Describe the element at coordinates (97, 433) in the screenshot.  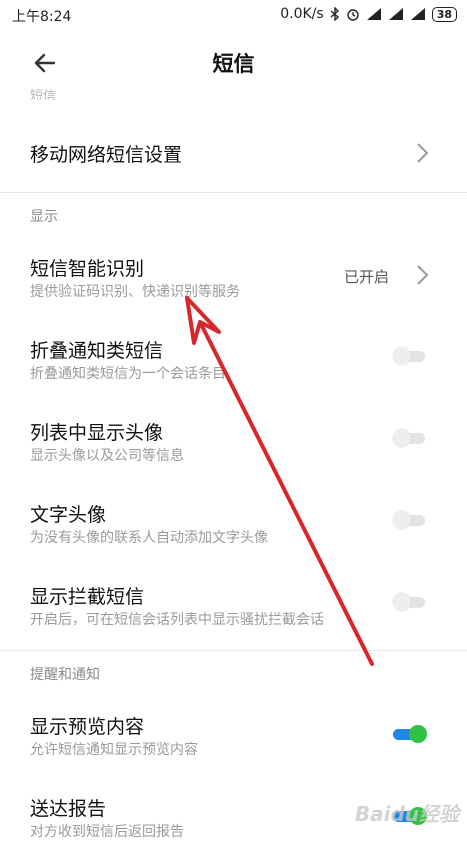
I see `row-title: 列表中显示头像` at that location.